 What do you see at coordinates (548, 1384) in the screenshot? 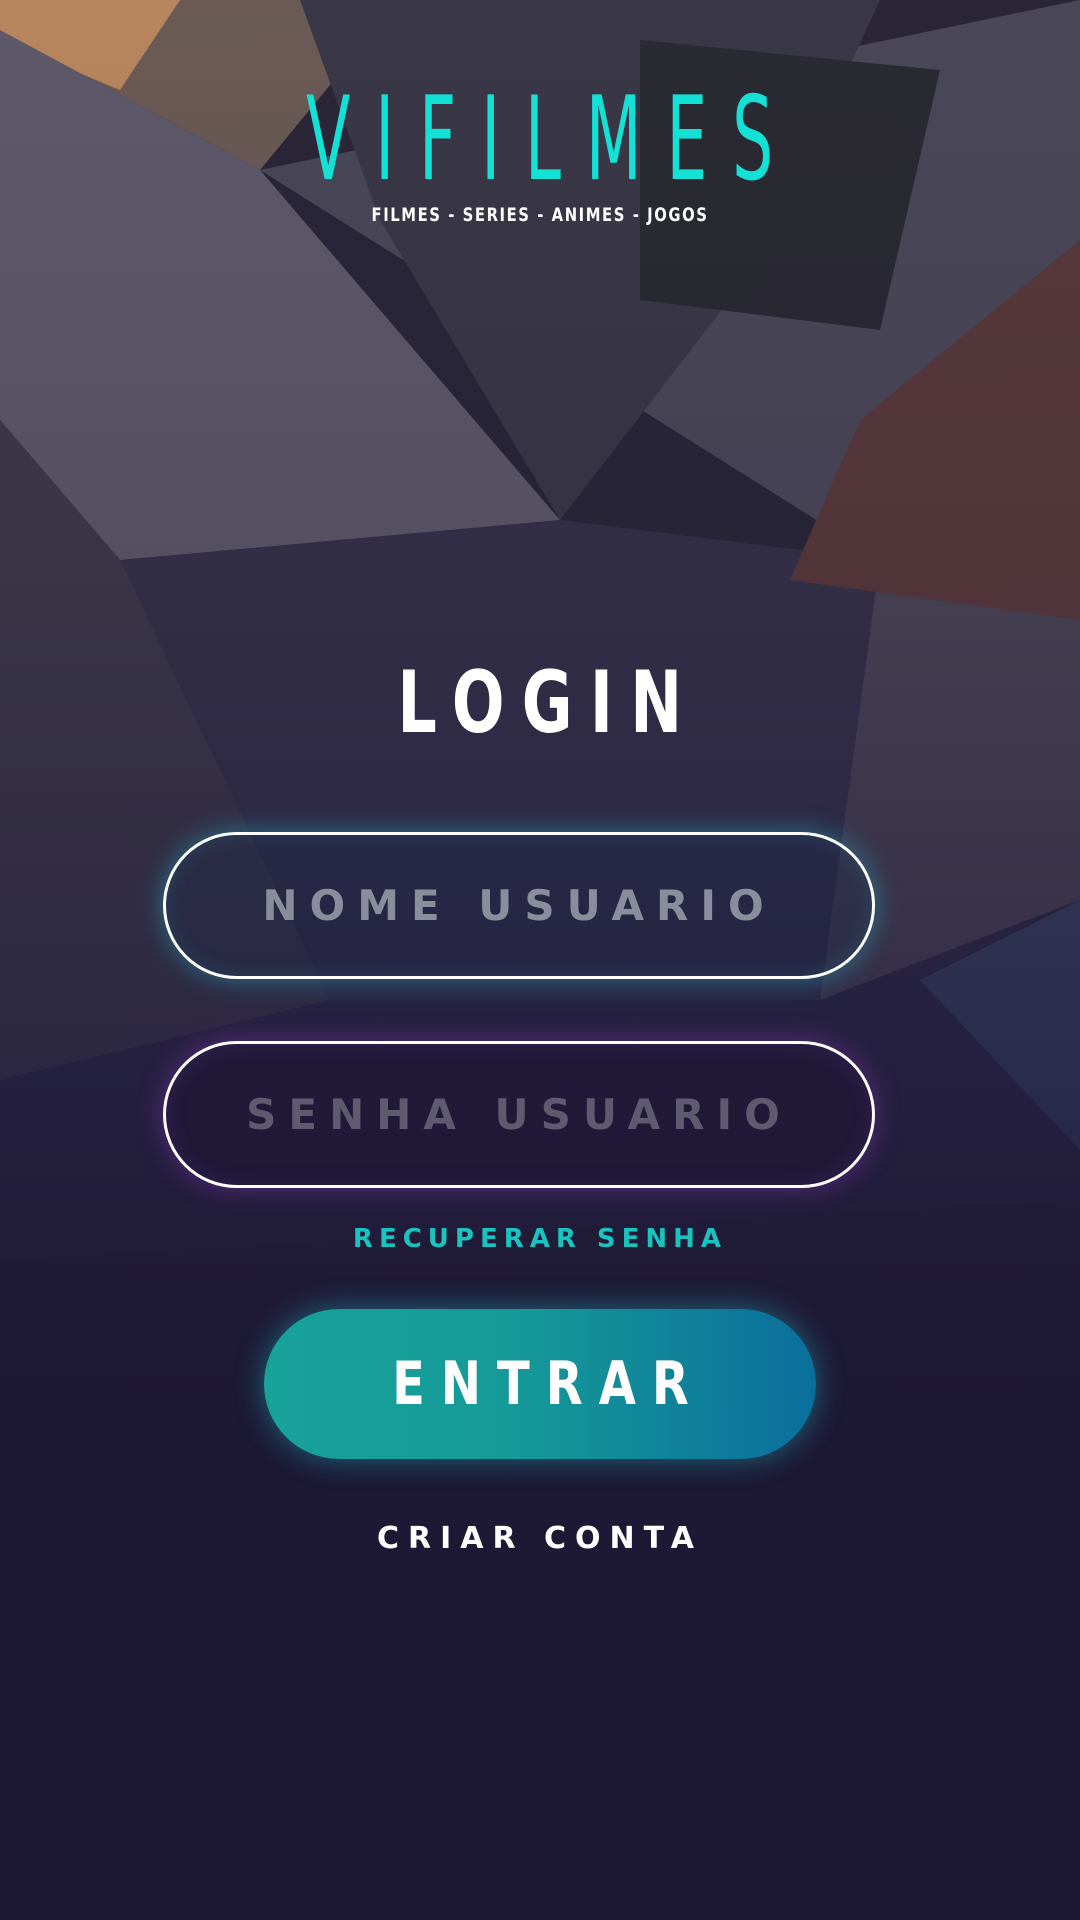
I see `enter-button-label: ENTRAR` at bounding box center [548, 1384].